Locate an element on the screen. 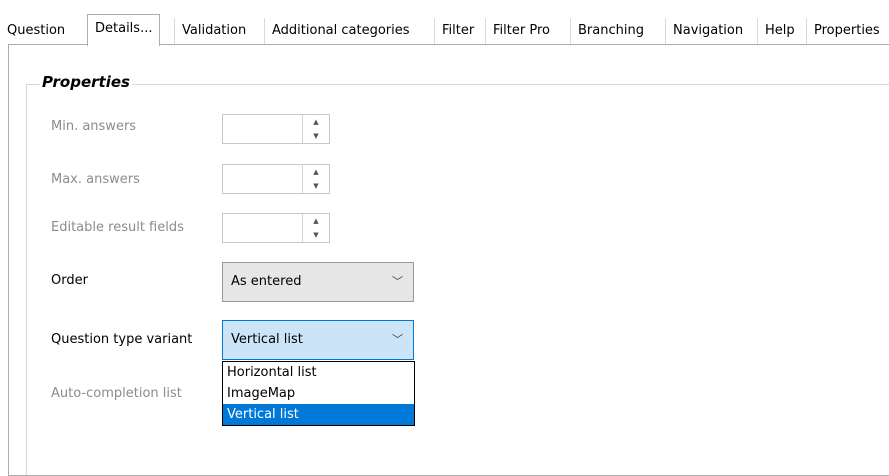  dropdown-option-imagemap: ImageMap is located at coordinates (318, 393).